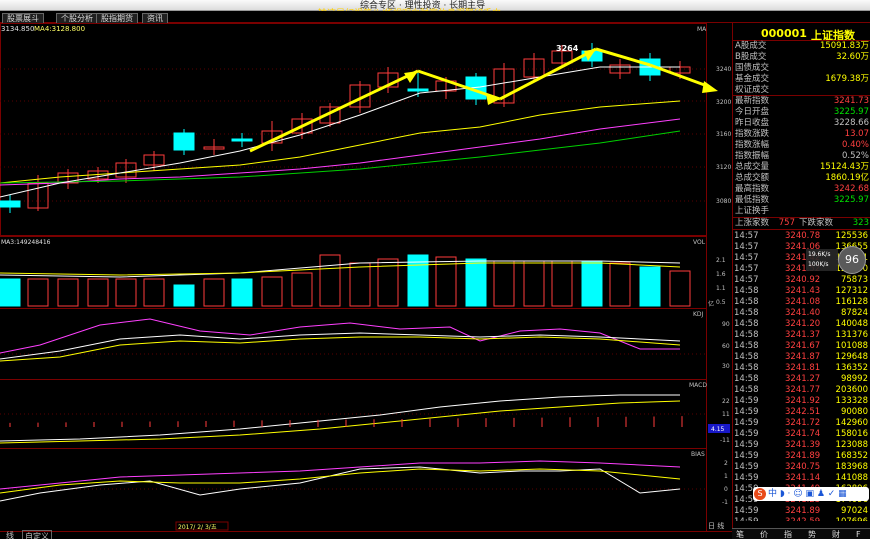 This screenshot has width=870, height=539. I want to click on status-left: 线, so click(10, 534).